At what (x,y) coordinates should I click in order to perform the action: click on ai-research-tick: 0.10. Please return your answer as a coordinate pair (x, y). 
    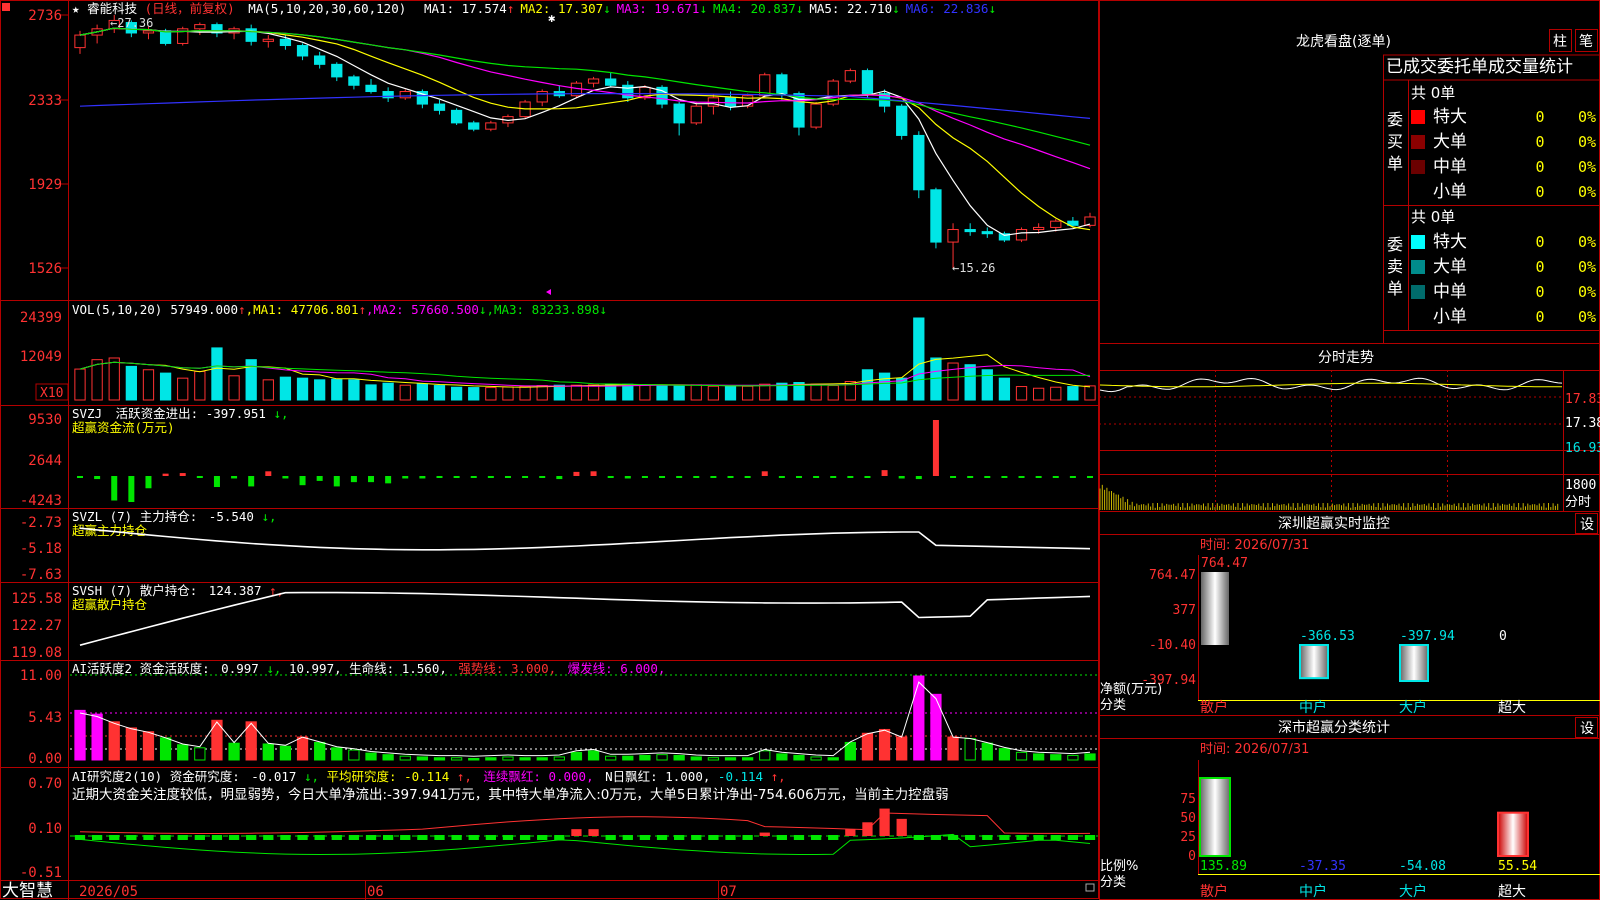
    Looking at the image, I should click on (45, 829).